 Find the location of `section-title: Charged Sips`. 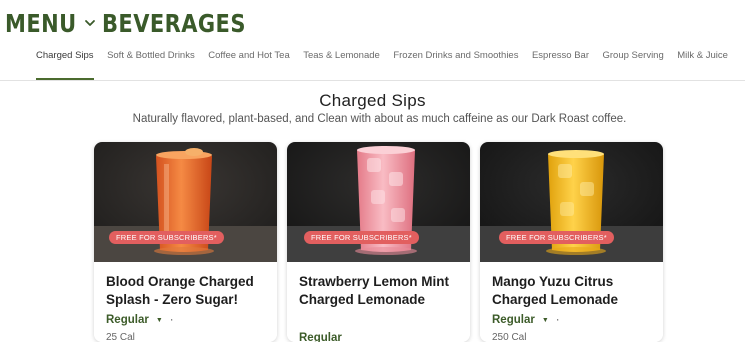

section-title: Charged Sips is located at coordinates (372, 100).